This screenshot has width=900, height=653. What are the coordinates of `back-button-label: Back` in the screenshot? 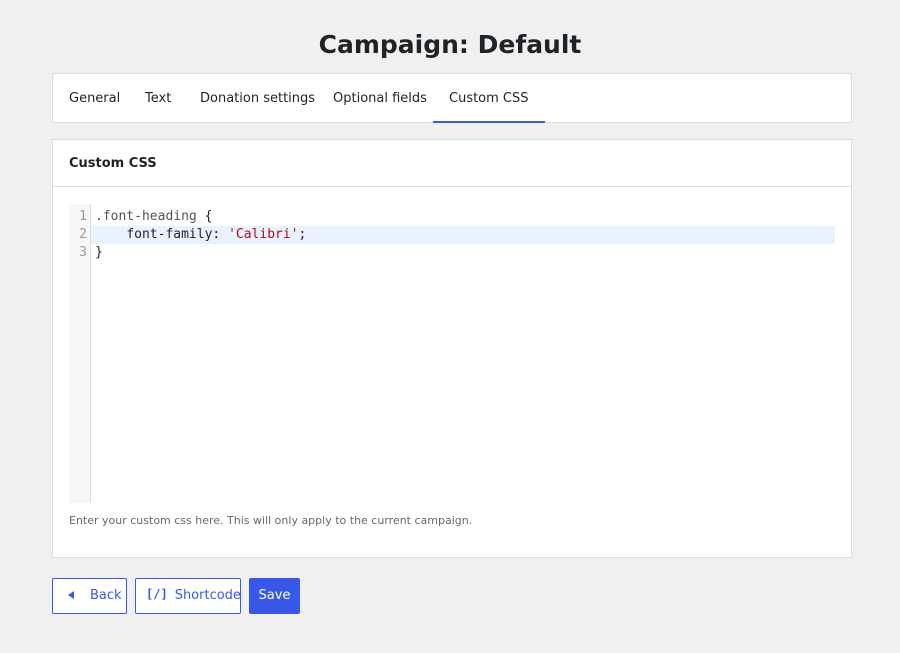 It's located at (106, 595).